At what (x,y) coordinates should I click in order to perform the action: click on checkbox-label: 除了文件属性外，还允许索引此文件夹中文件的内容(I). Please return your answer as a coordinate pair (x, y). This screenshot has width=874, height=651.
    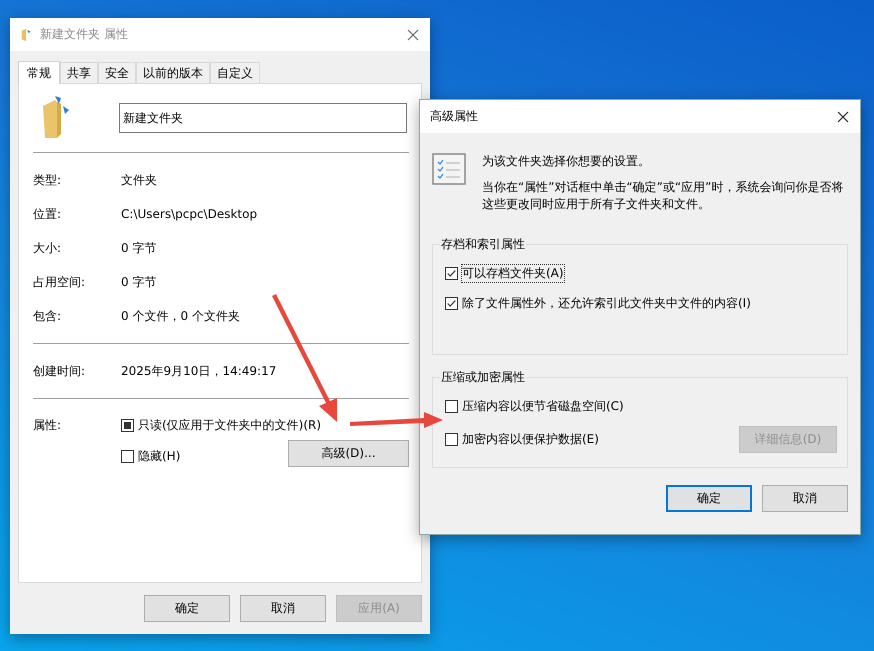
    Looking at the image, I should click on (606, 303).